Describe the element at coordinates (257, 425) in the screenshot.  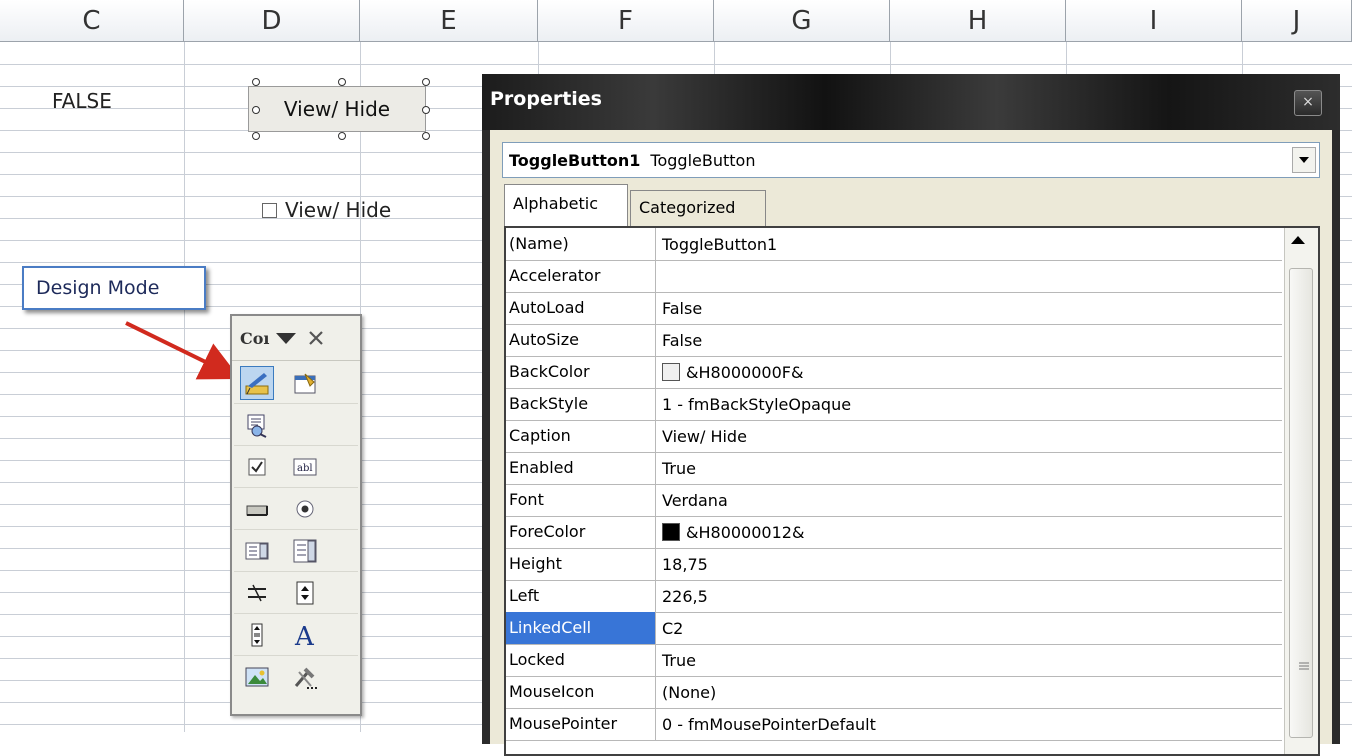
I see `view-code-icon` at that location.